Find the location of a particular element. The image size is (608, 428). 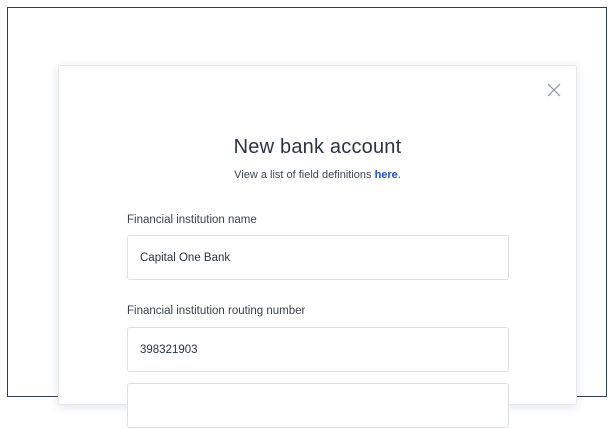

subtitle-text: View a list of field definitions is located at coordinates (304, 175).